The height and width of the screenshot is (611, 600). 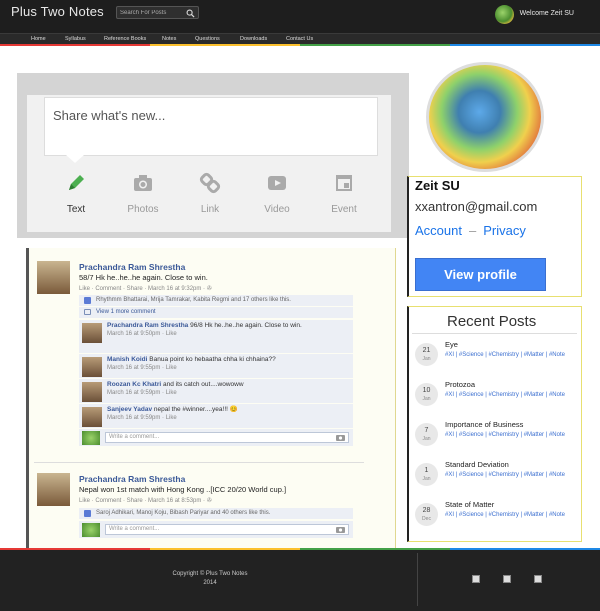 What do you see at coordinates (210, 579) in the screenshot?
I see `copyright: Copyright © Plus Two Notes 2014` at bounding box center [210, 579].